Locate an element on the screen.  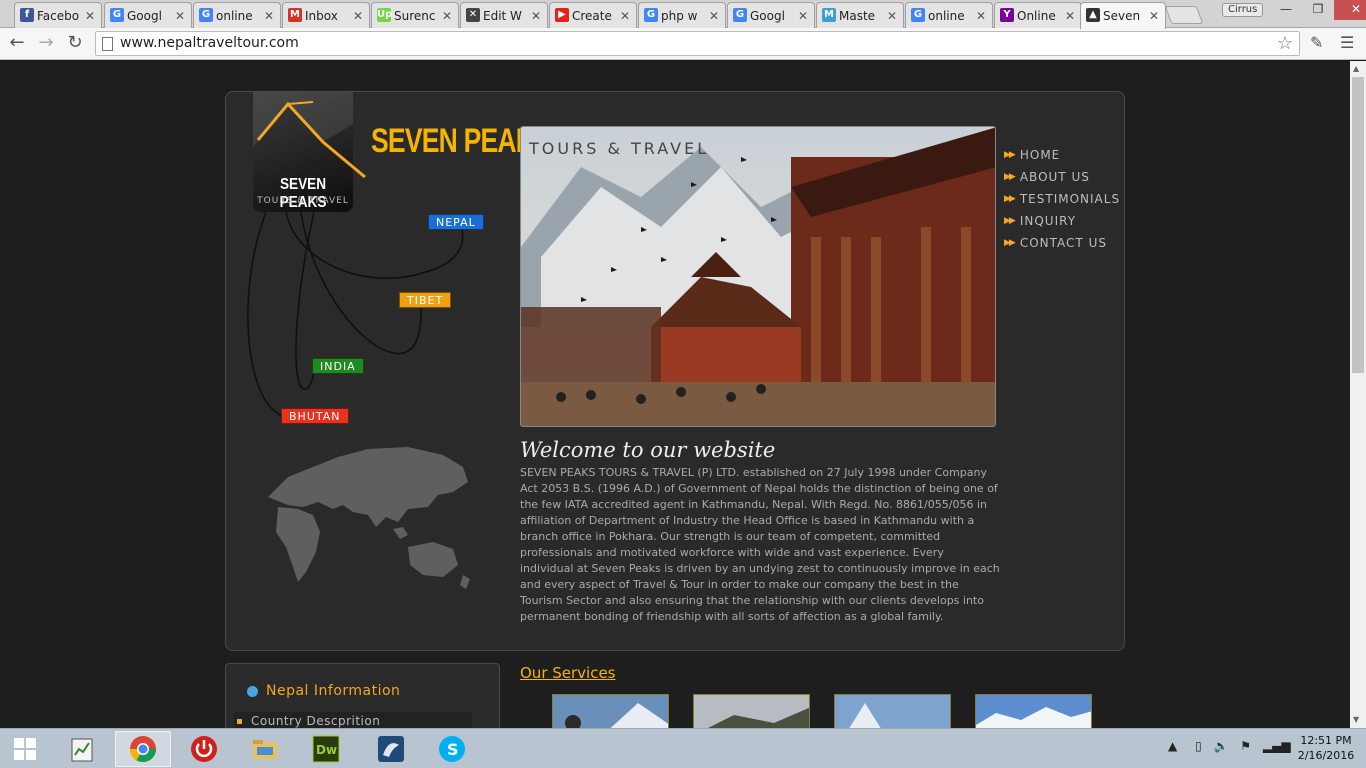
taskbar-app-notepad is located at coordinates (82, 749).